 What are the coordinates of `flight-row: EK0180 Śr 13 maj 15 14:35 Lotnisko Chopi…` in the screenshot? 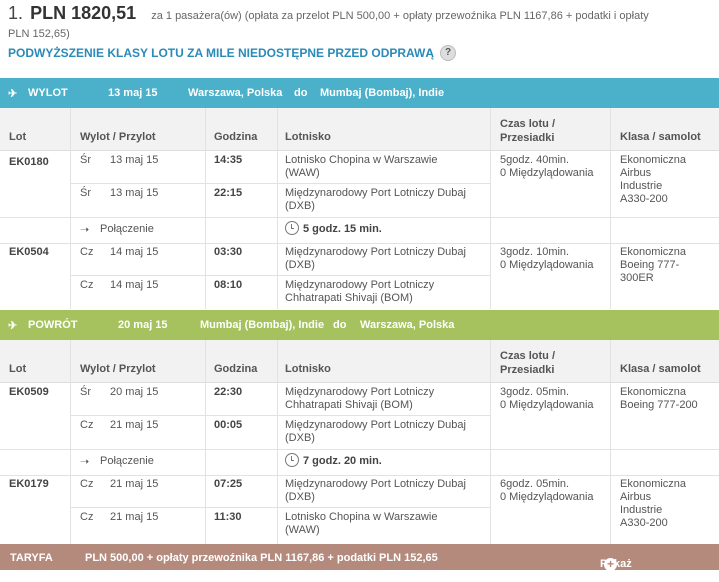 It's located at (359, 184).